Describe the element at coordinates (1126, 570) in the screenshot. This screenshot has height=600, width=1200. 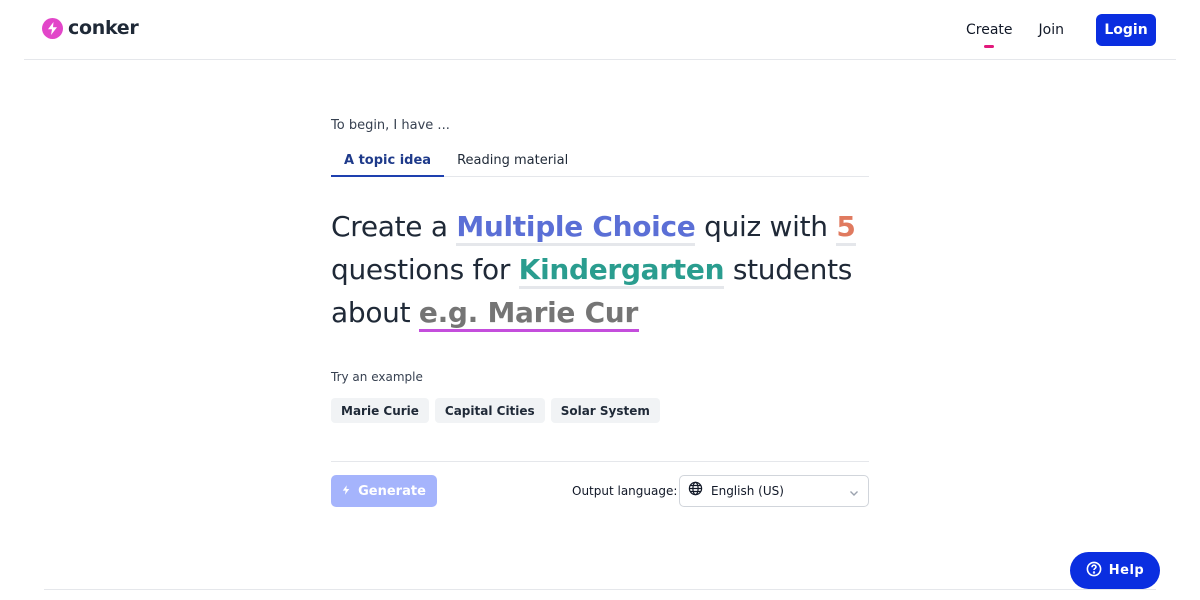
I see `help-label: Help` at that location.